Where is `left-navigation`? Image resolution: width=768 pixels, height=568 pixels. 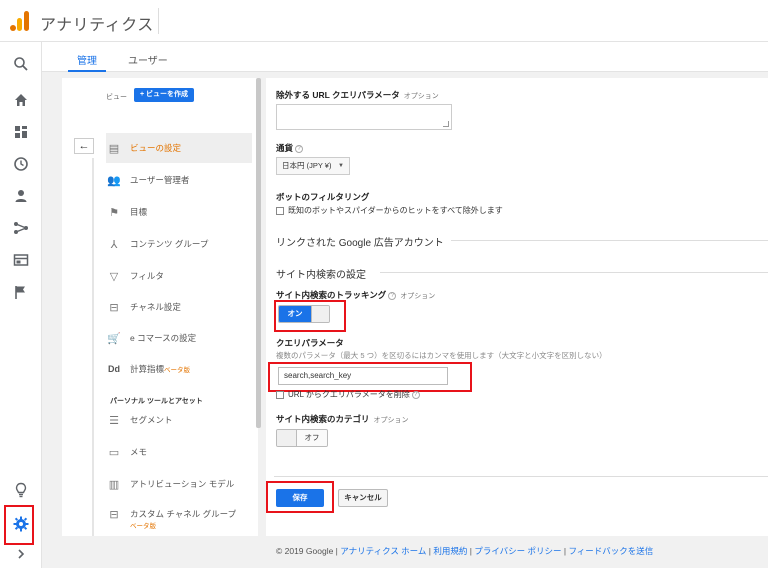 left-navigation is located at coordinates (21, 305).